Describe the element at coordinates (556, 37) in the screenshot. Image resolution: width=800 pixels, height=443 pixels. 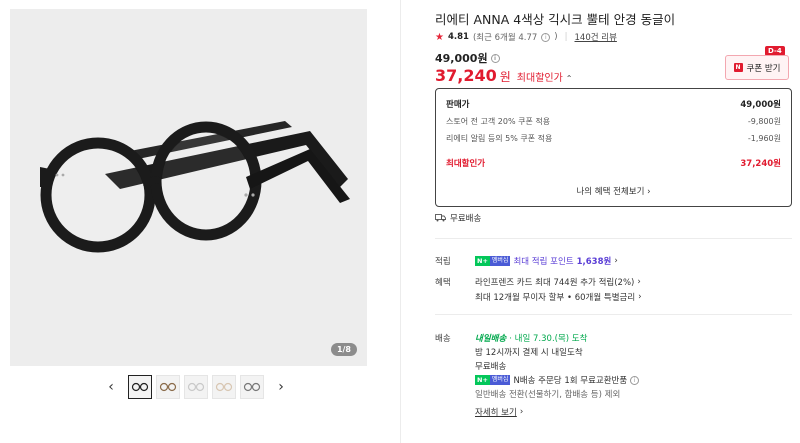
I see `rating-recent-close: )` at that location.